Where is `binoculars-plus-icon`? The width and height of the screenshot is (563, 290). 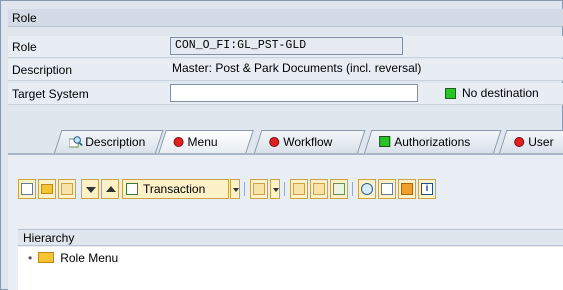 binoculars-plus-icon is located at coordinates (319, 189).